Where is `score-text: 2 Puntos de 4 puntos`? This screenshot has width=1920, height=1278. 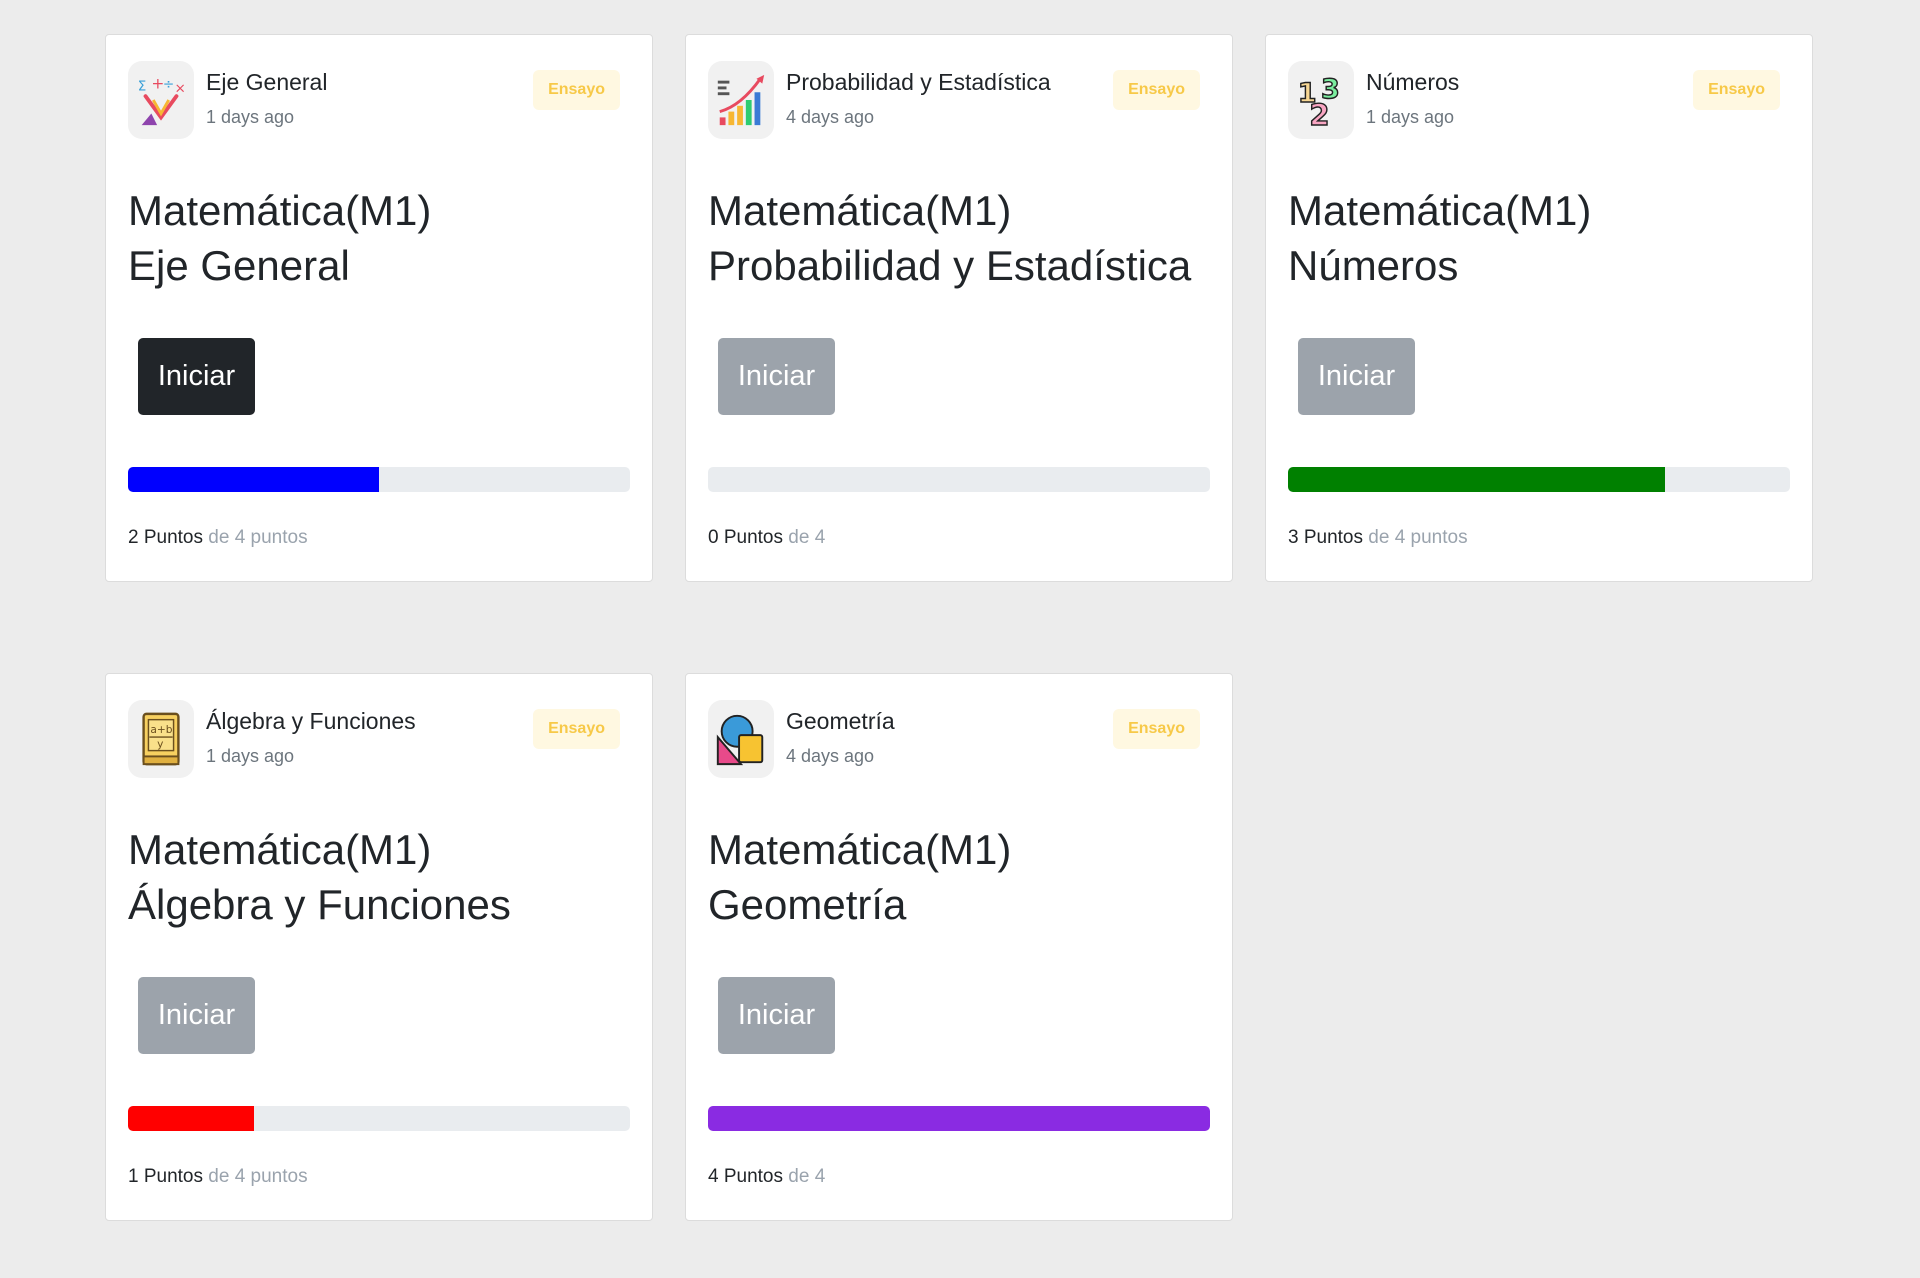
score-text: 2 Puntos de 4 puntos is located at coordinates (218, 538).